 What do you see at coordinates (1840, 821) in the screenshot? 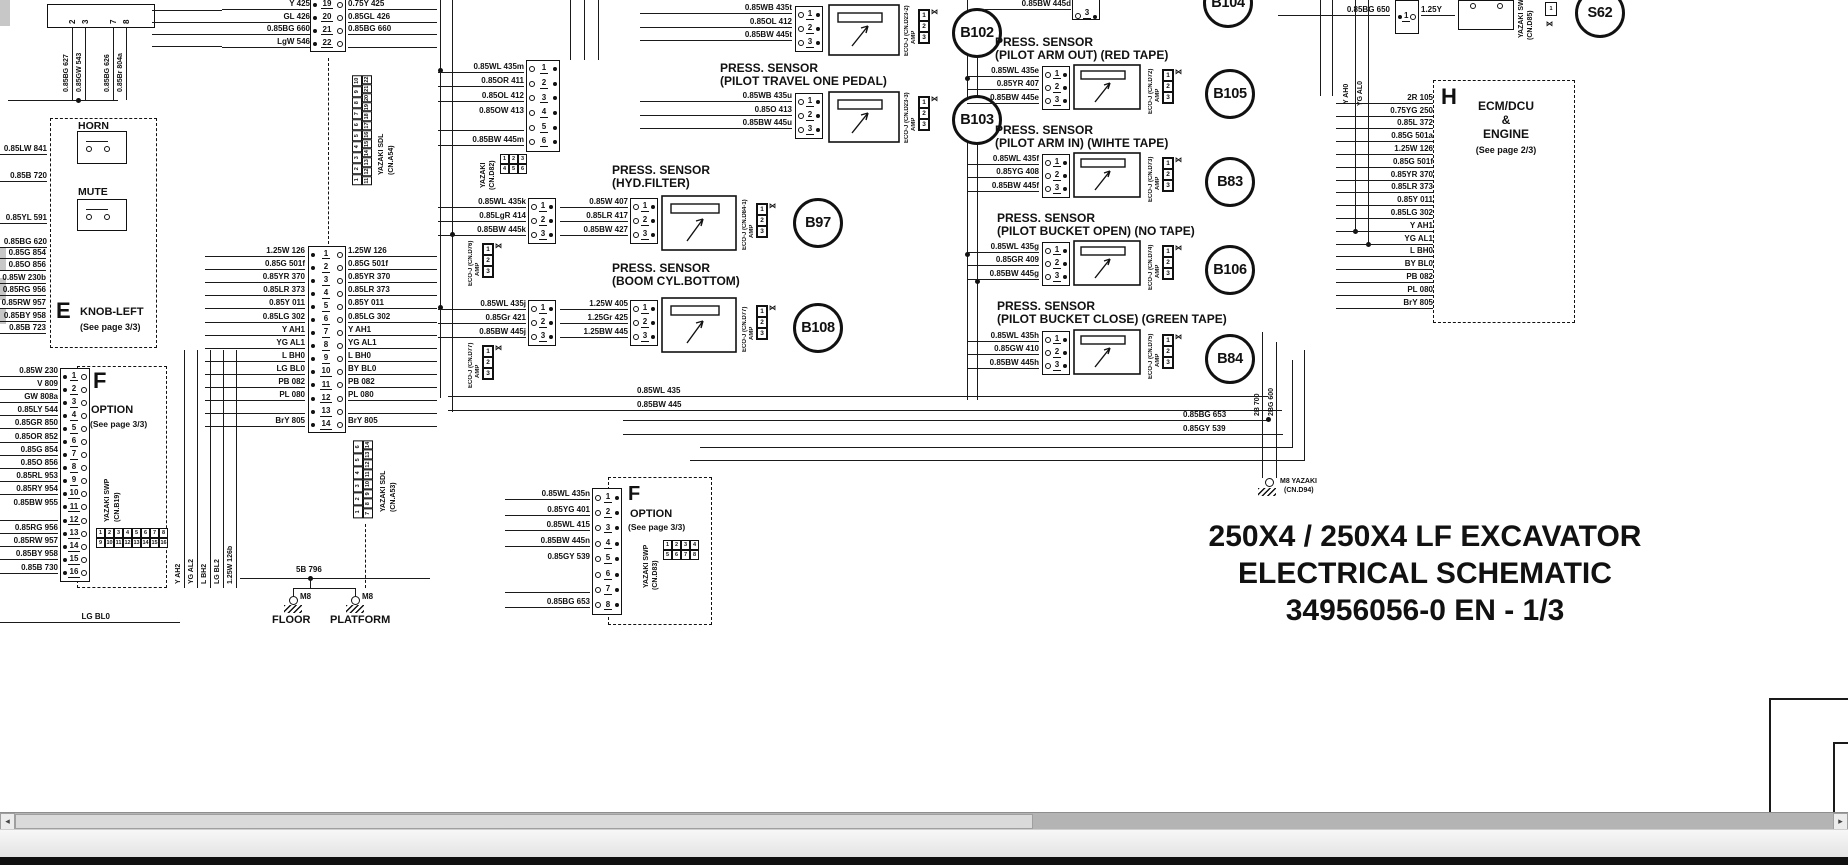
I see `scrollbar-right-arrow: ▸` at bounding box center [1840, 821].